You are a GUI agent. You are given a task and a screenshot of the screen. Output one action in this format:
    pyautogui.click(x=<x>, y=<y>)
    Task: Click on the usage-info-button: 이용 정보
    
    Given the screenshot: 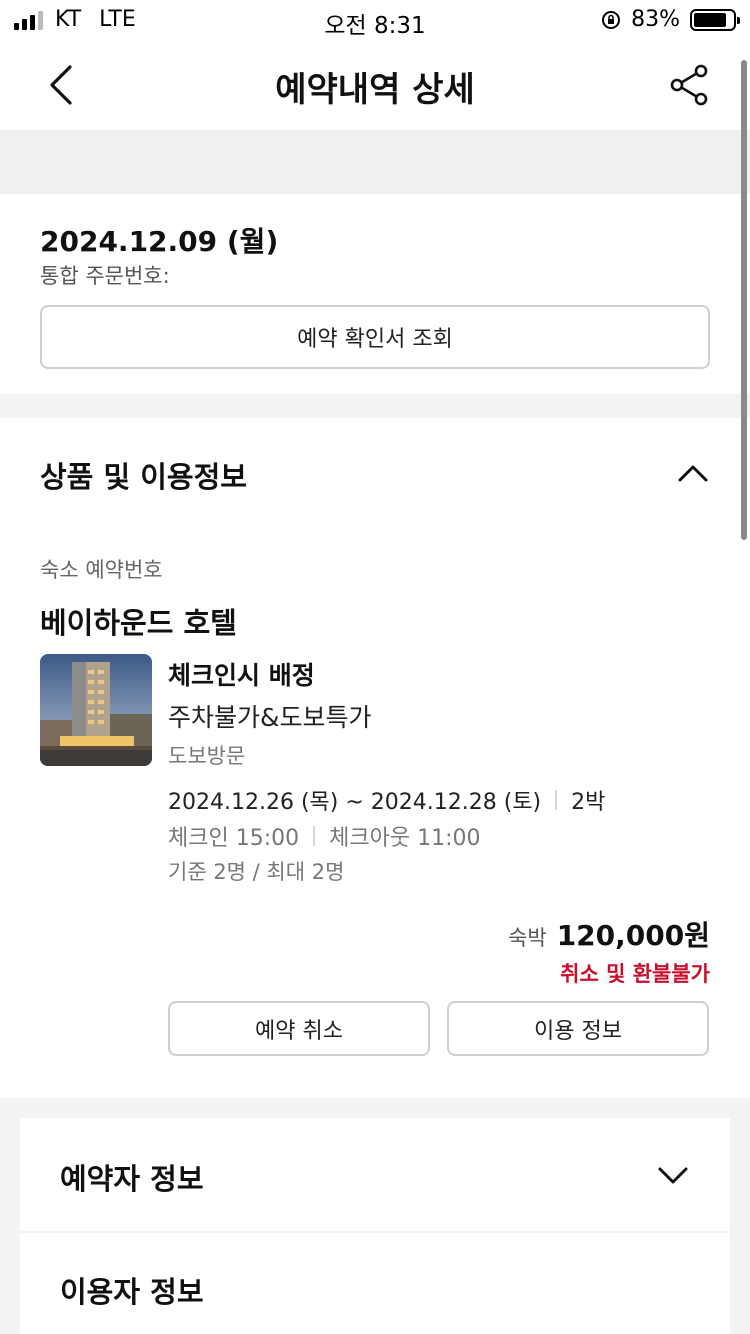 What is the action you would take?
    pyautogui.click(x=578, y=1028)
    